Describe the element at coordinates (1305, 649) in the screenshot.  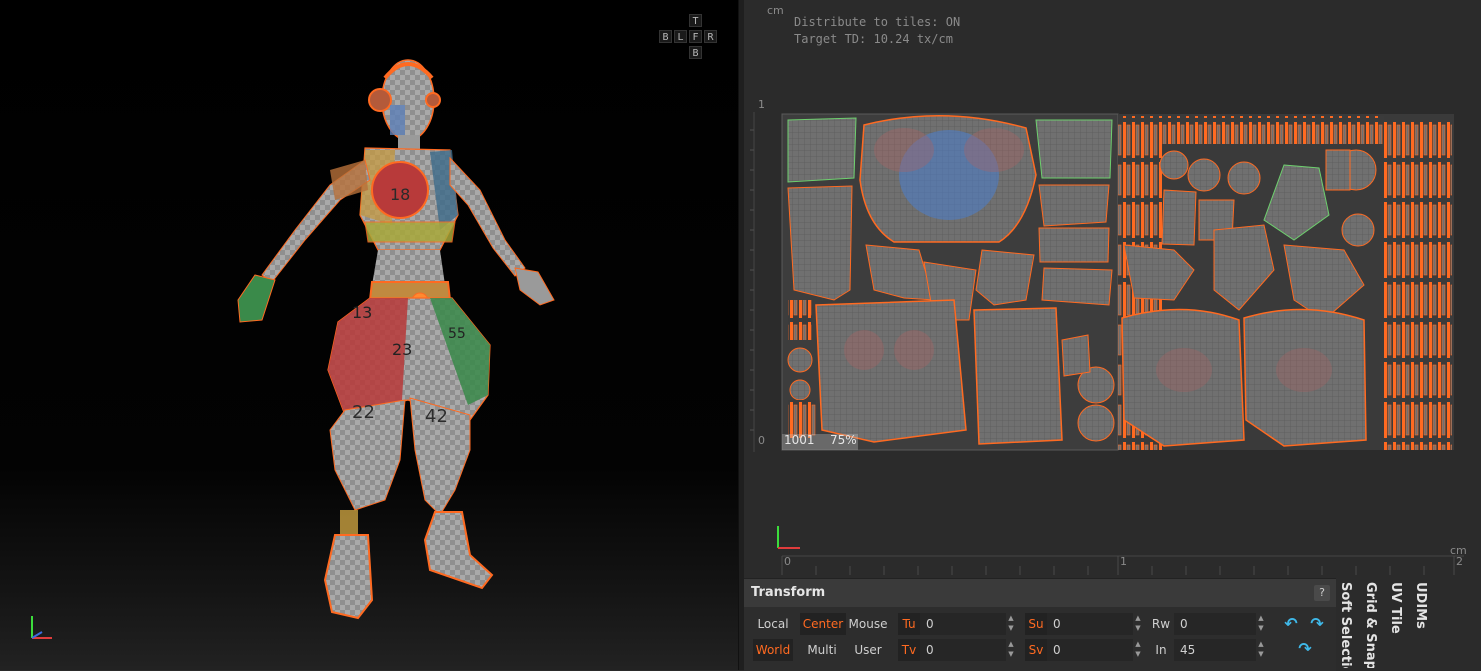
I see `rotate-down-icon: ↷` at that location.